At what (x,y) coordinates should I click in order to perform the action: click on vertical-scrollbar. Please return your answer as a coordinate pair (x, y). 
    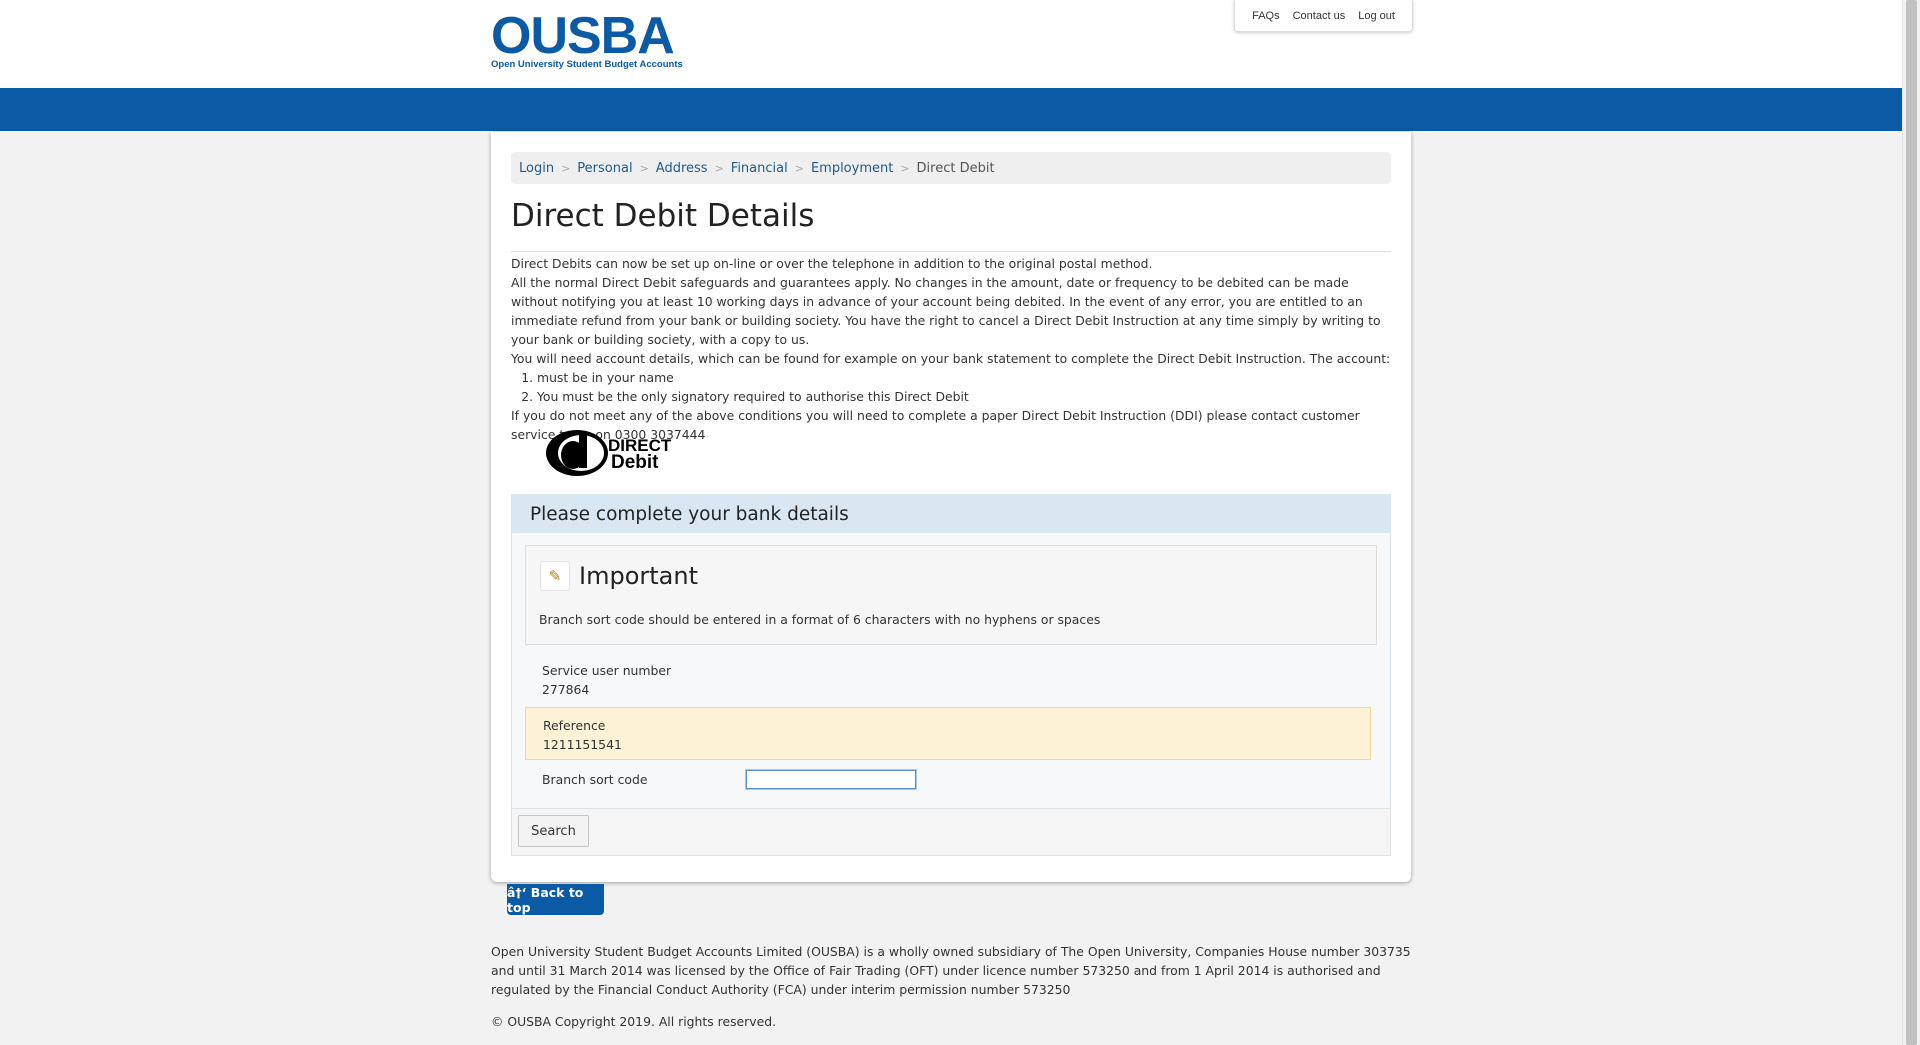
    Looking at the image, I should click on (1911, 522).